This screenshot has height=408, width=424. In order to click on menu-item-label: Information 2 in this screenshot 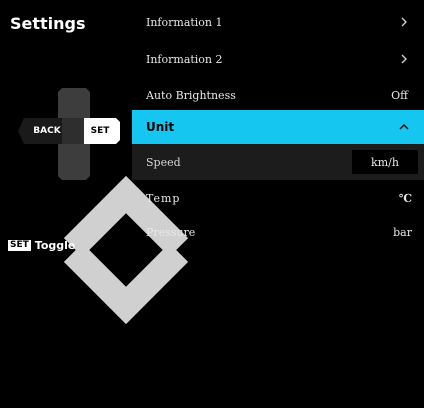, I will do `click(184, 59)`.